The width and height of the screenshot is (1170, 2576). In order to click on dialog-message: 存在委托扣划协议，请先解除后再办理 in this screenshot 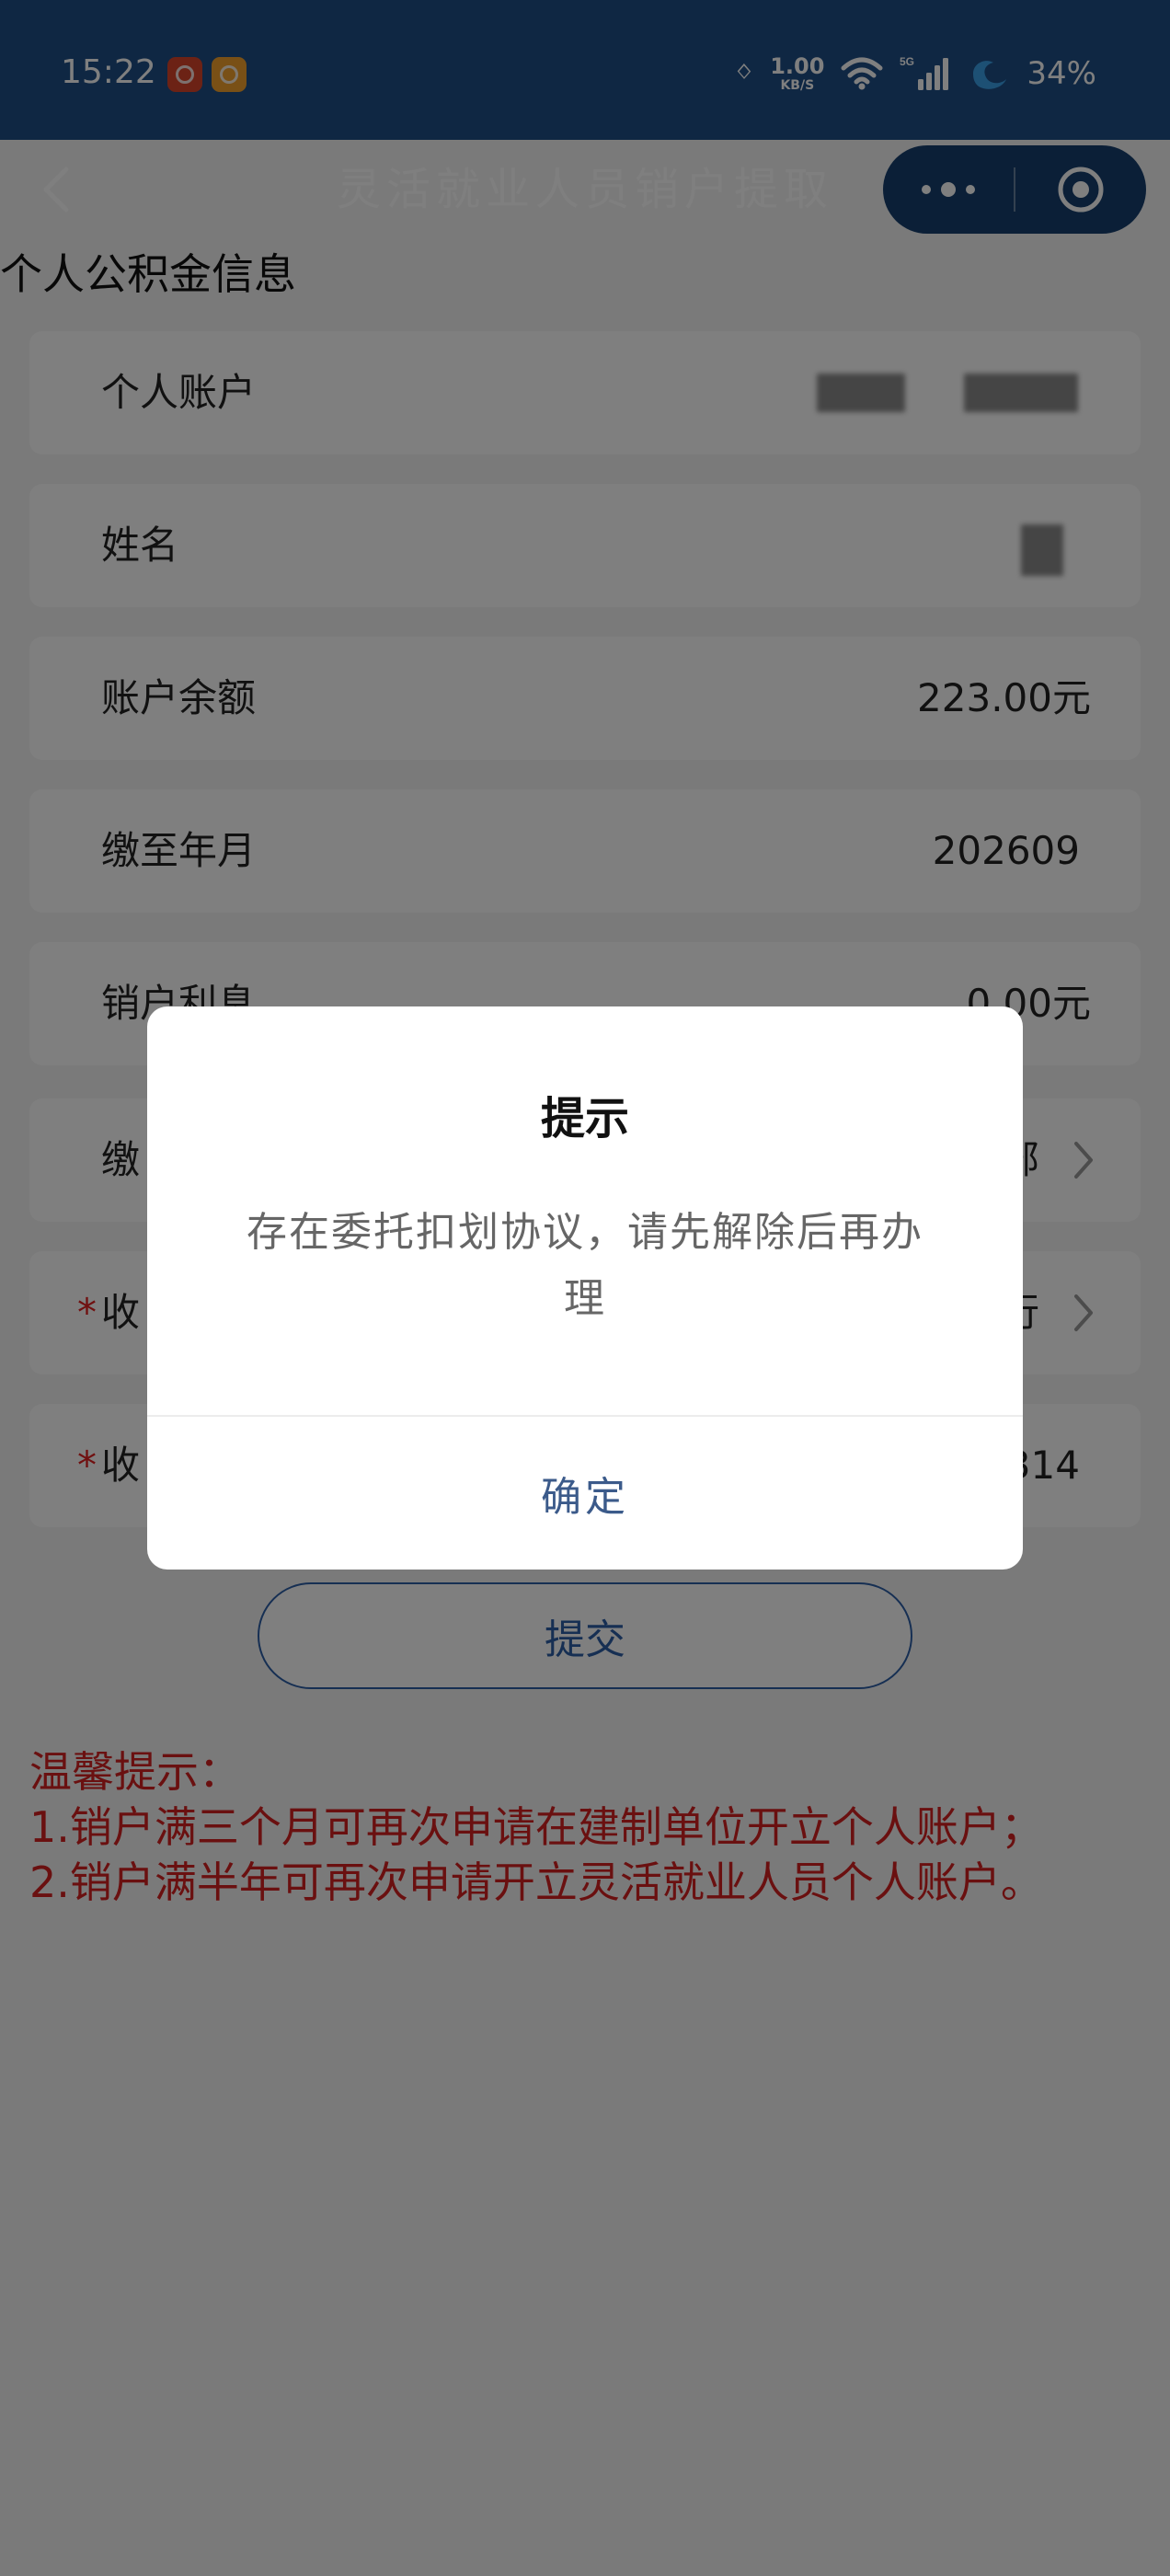, I will do `click(585, 1265)`.